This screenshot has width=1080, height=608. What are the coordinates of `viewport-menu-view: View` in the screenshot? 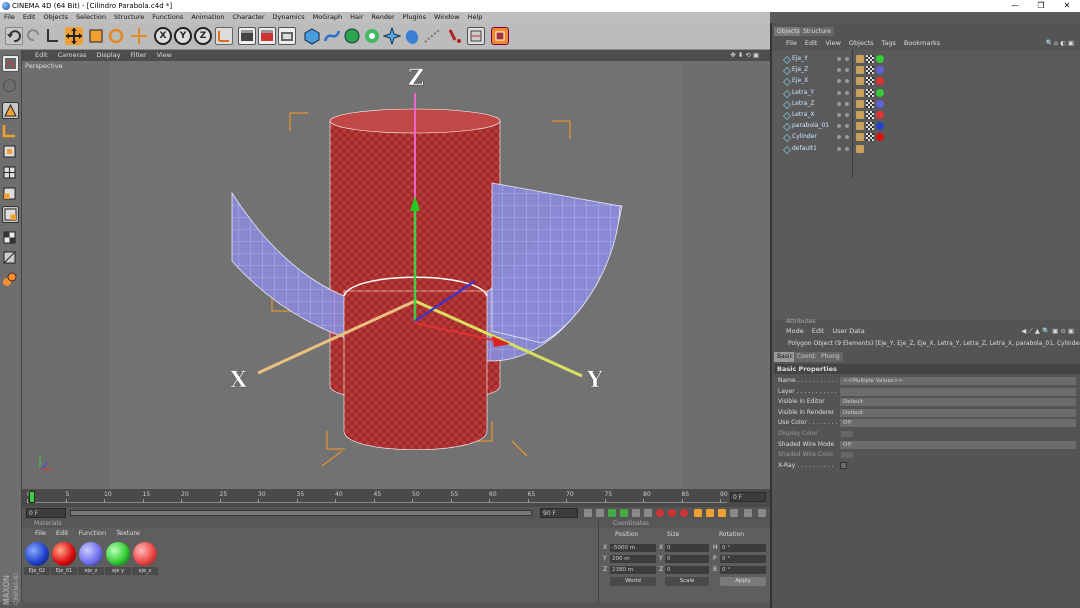 It's located at (164, 55).